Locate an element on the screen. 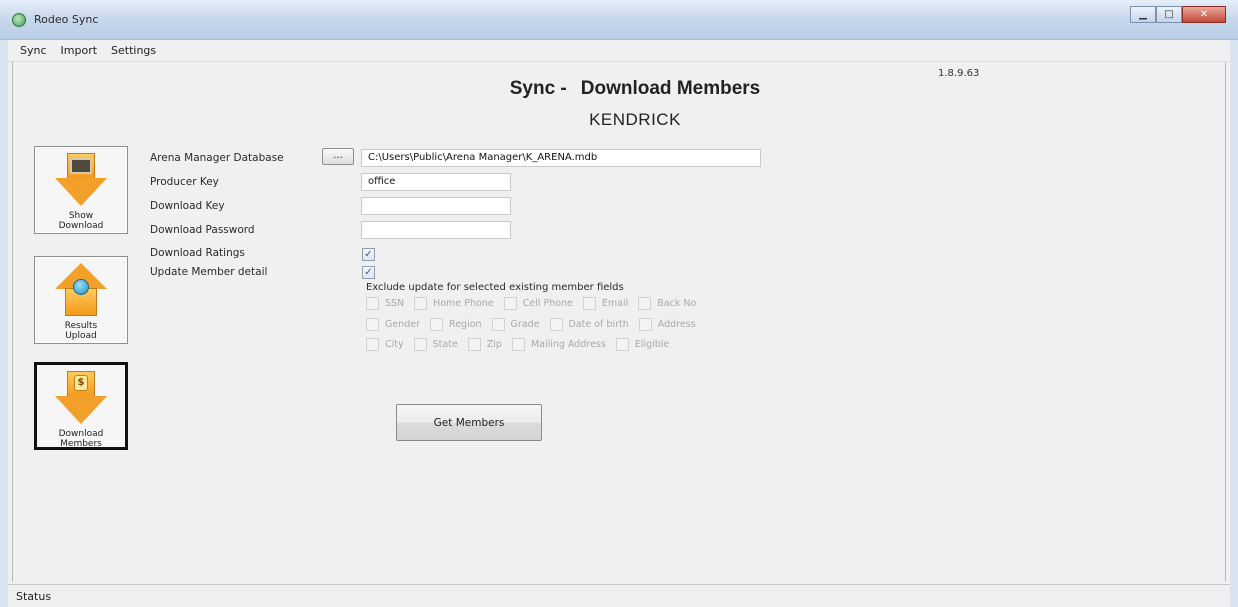 The height and width of the screenshot is (607, 1238). exclude-option-address: Address is located at coordinates (667, 324).